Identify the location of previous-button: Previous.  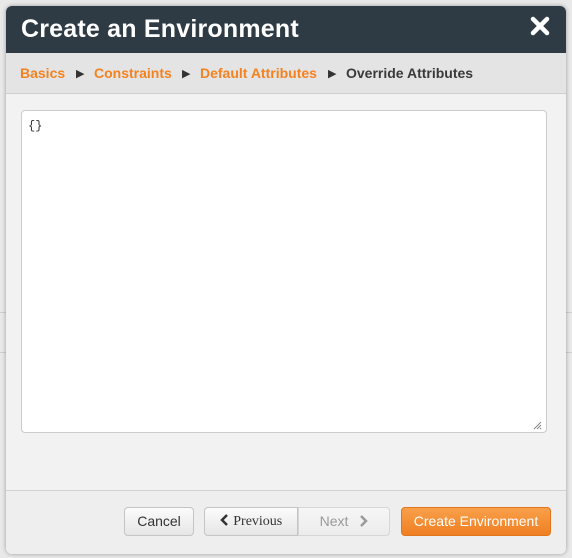
(251, 521).